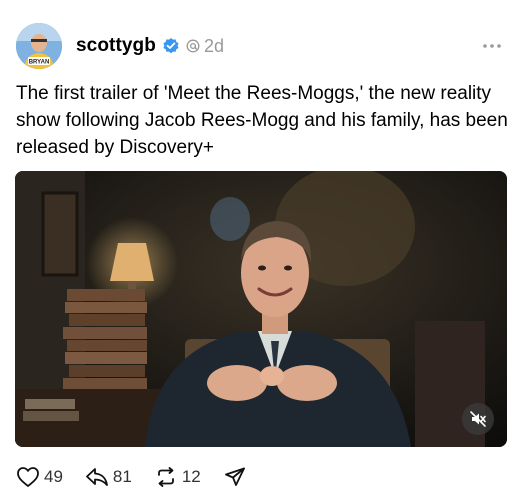 Image resolution: width=522 pixels, height=500 pixels. I want to click on like-button: 49, so click(39, 477).